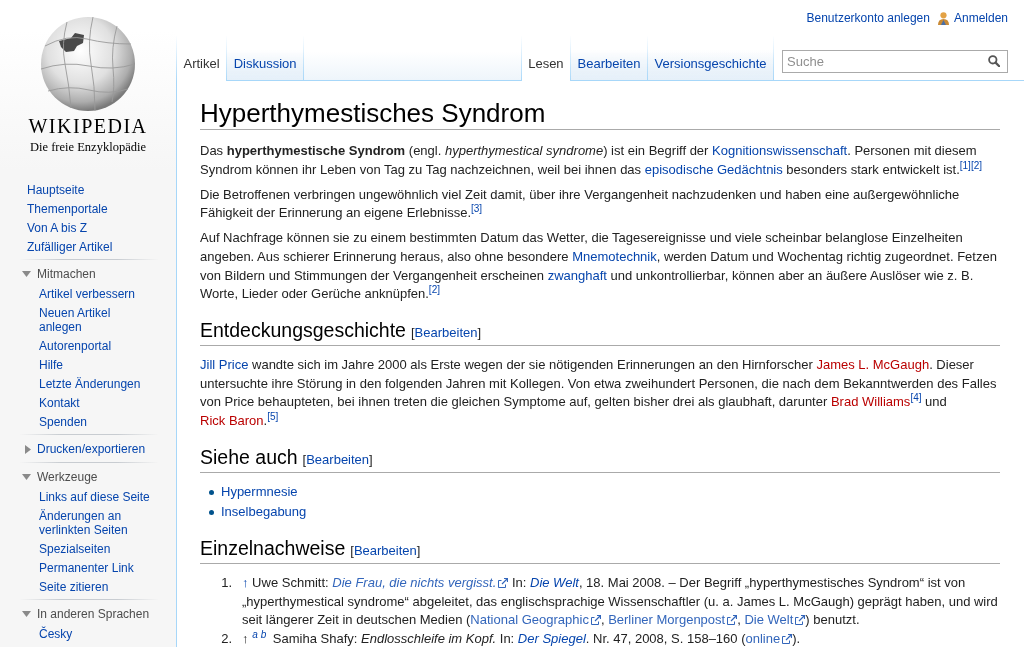 This screenshot has width=1024, height=647. I want to click on paragraph: Die Betroffenen verbringen ungewöhnlich viel Zeit damit, über ihre Vergangenheit nachzudenken und haben eine außergewöhnliche Fähigkeit der Erinnerung an eigene Erlebnisse.$^{[3]}$, so click(580, 204).